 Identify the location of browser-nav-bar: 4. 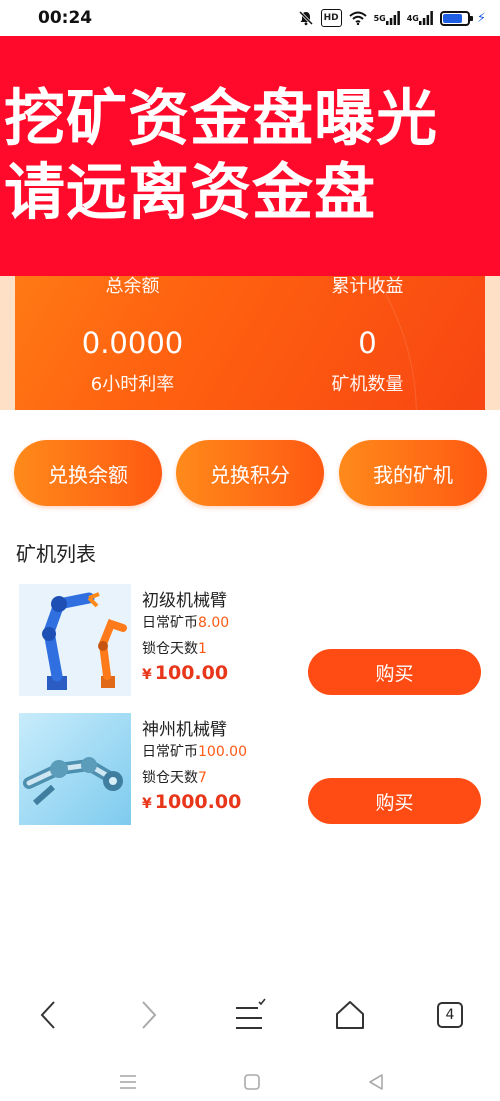
(250, 1015).